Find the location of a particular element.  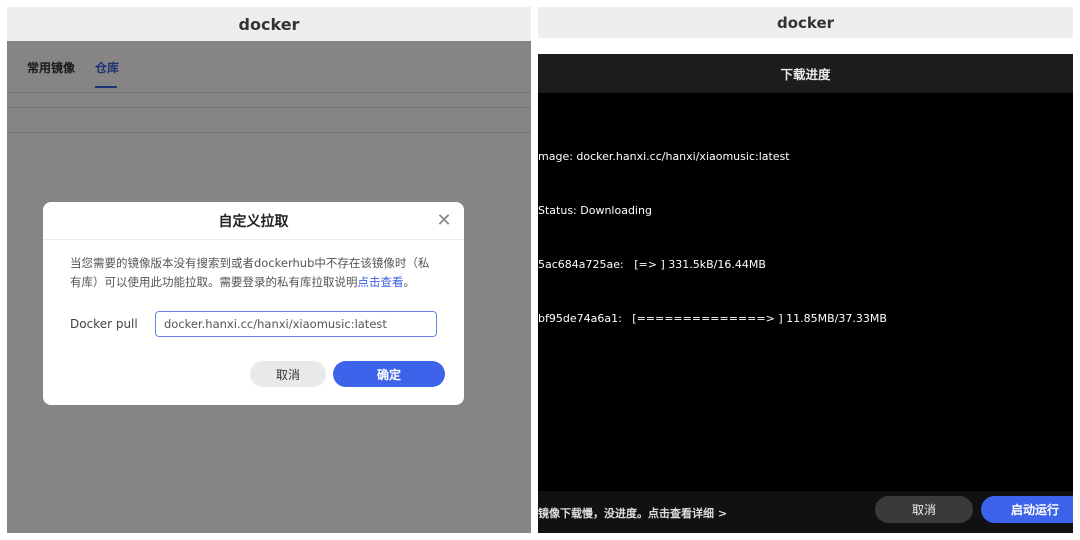

close-icon: ✕ is located at coordinates (444, 221).